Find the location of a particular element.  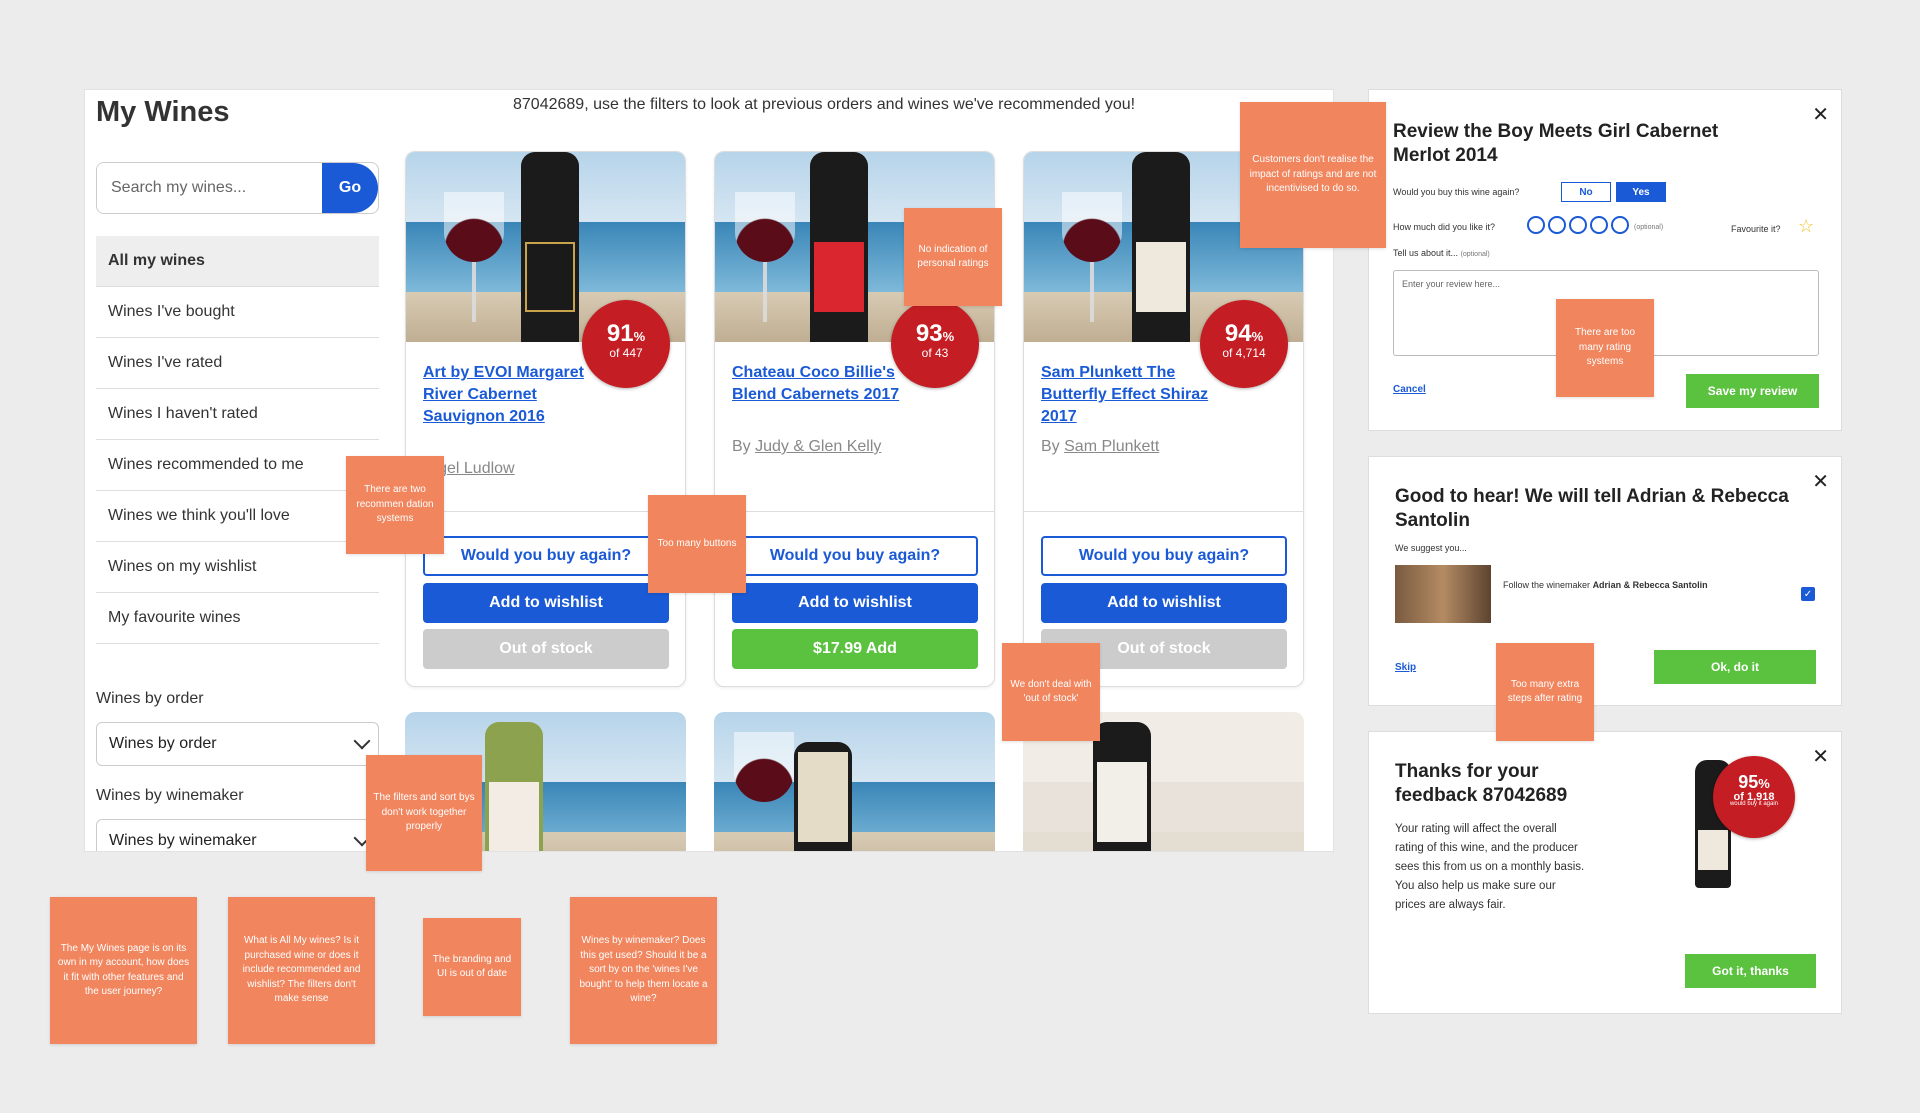

sidebar-item-favourites: My favourite wines is located at coordinates (237, 618).